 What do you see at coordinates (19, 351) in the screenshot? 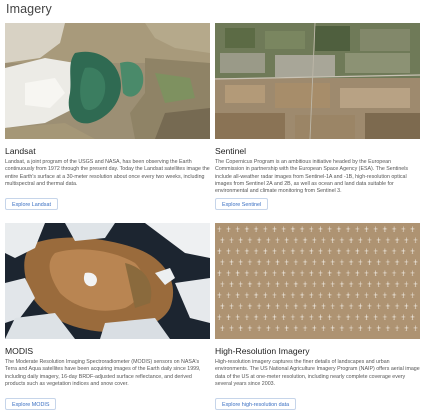
I see `card-title: MODIS` at bounding box center [19, 351].